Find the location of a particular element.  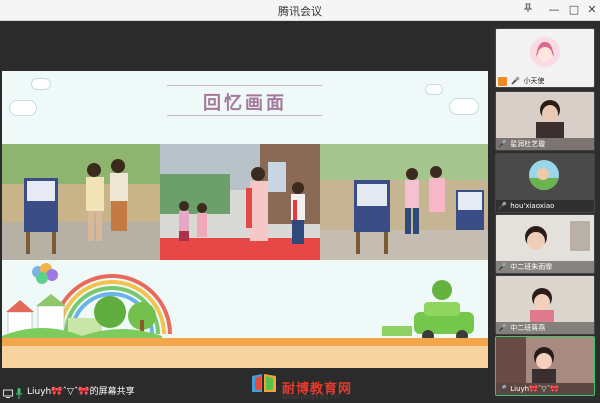

participant-name: 中二班朱雨霏 is located at coordinates (531, 267).